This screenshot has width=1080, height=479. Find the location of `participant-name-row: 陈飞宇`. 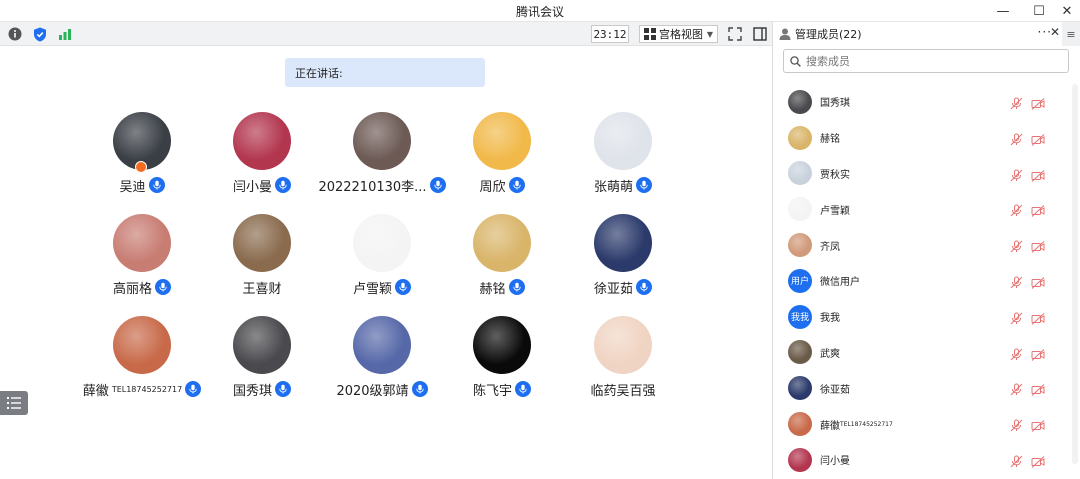

participant-name-row: 陈飞宇 is located at coordinates (502, 389).